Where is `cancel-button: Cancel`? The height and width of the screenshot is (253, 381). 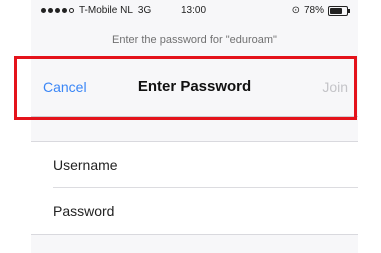 cancel-button: Cancel is located at coordinates (65, 87).